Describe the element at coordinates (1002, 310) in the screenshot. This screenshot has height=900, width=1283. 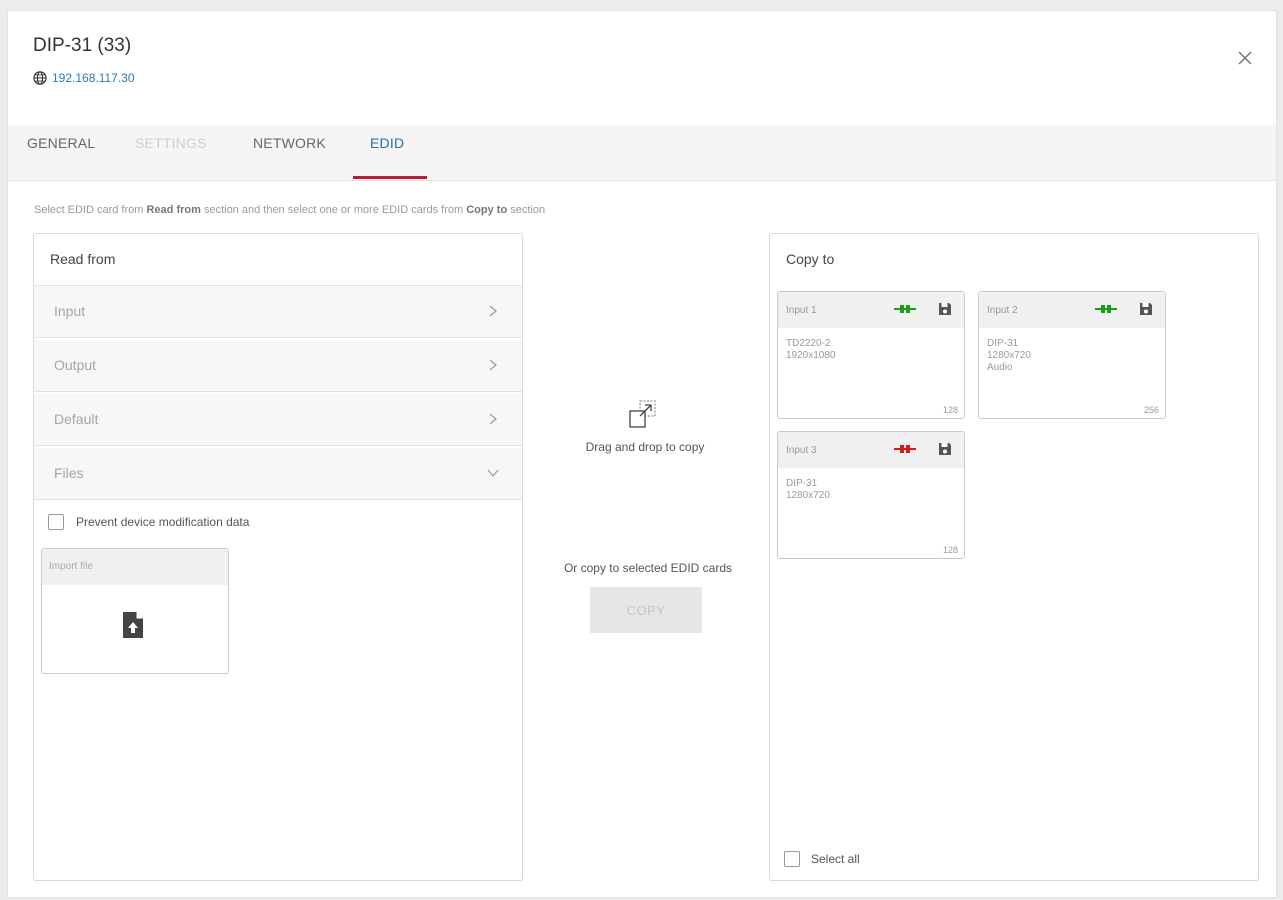
I see `card-title: Input 2` at that location.